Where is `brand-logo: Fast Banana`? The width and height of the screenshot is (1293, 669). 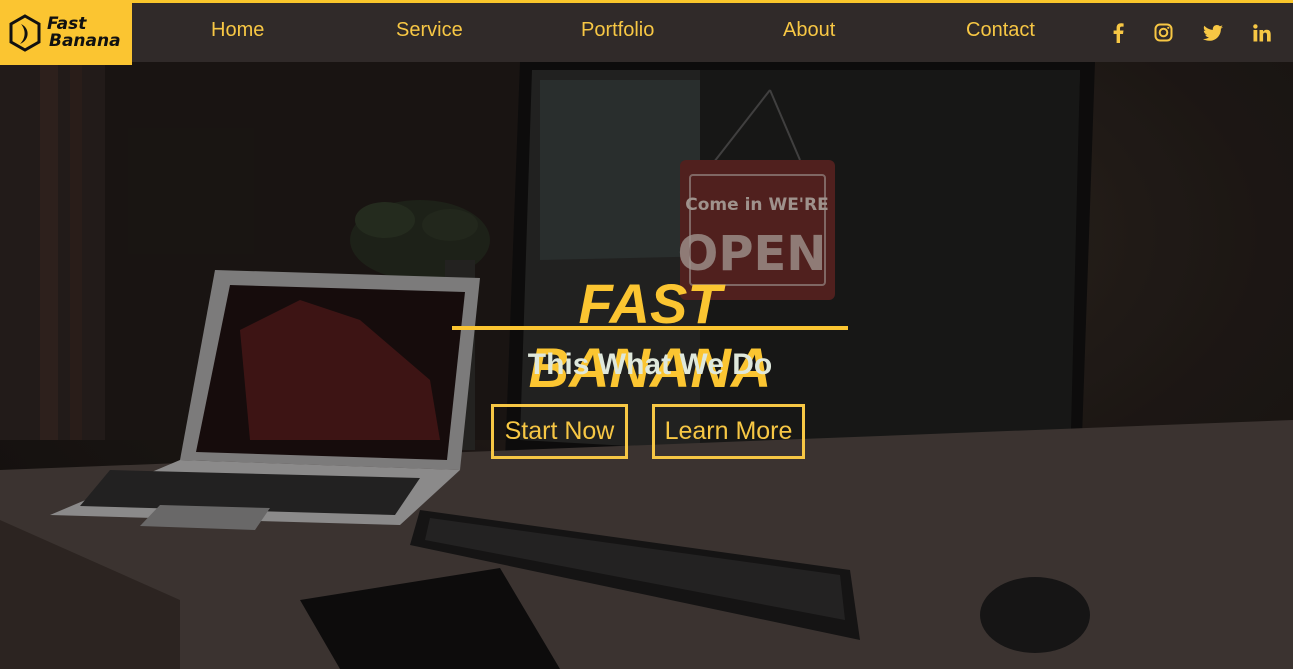 brand-logo: Fast Banana is located at coordinates (66, 32).